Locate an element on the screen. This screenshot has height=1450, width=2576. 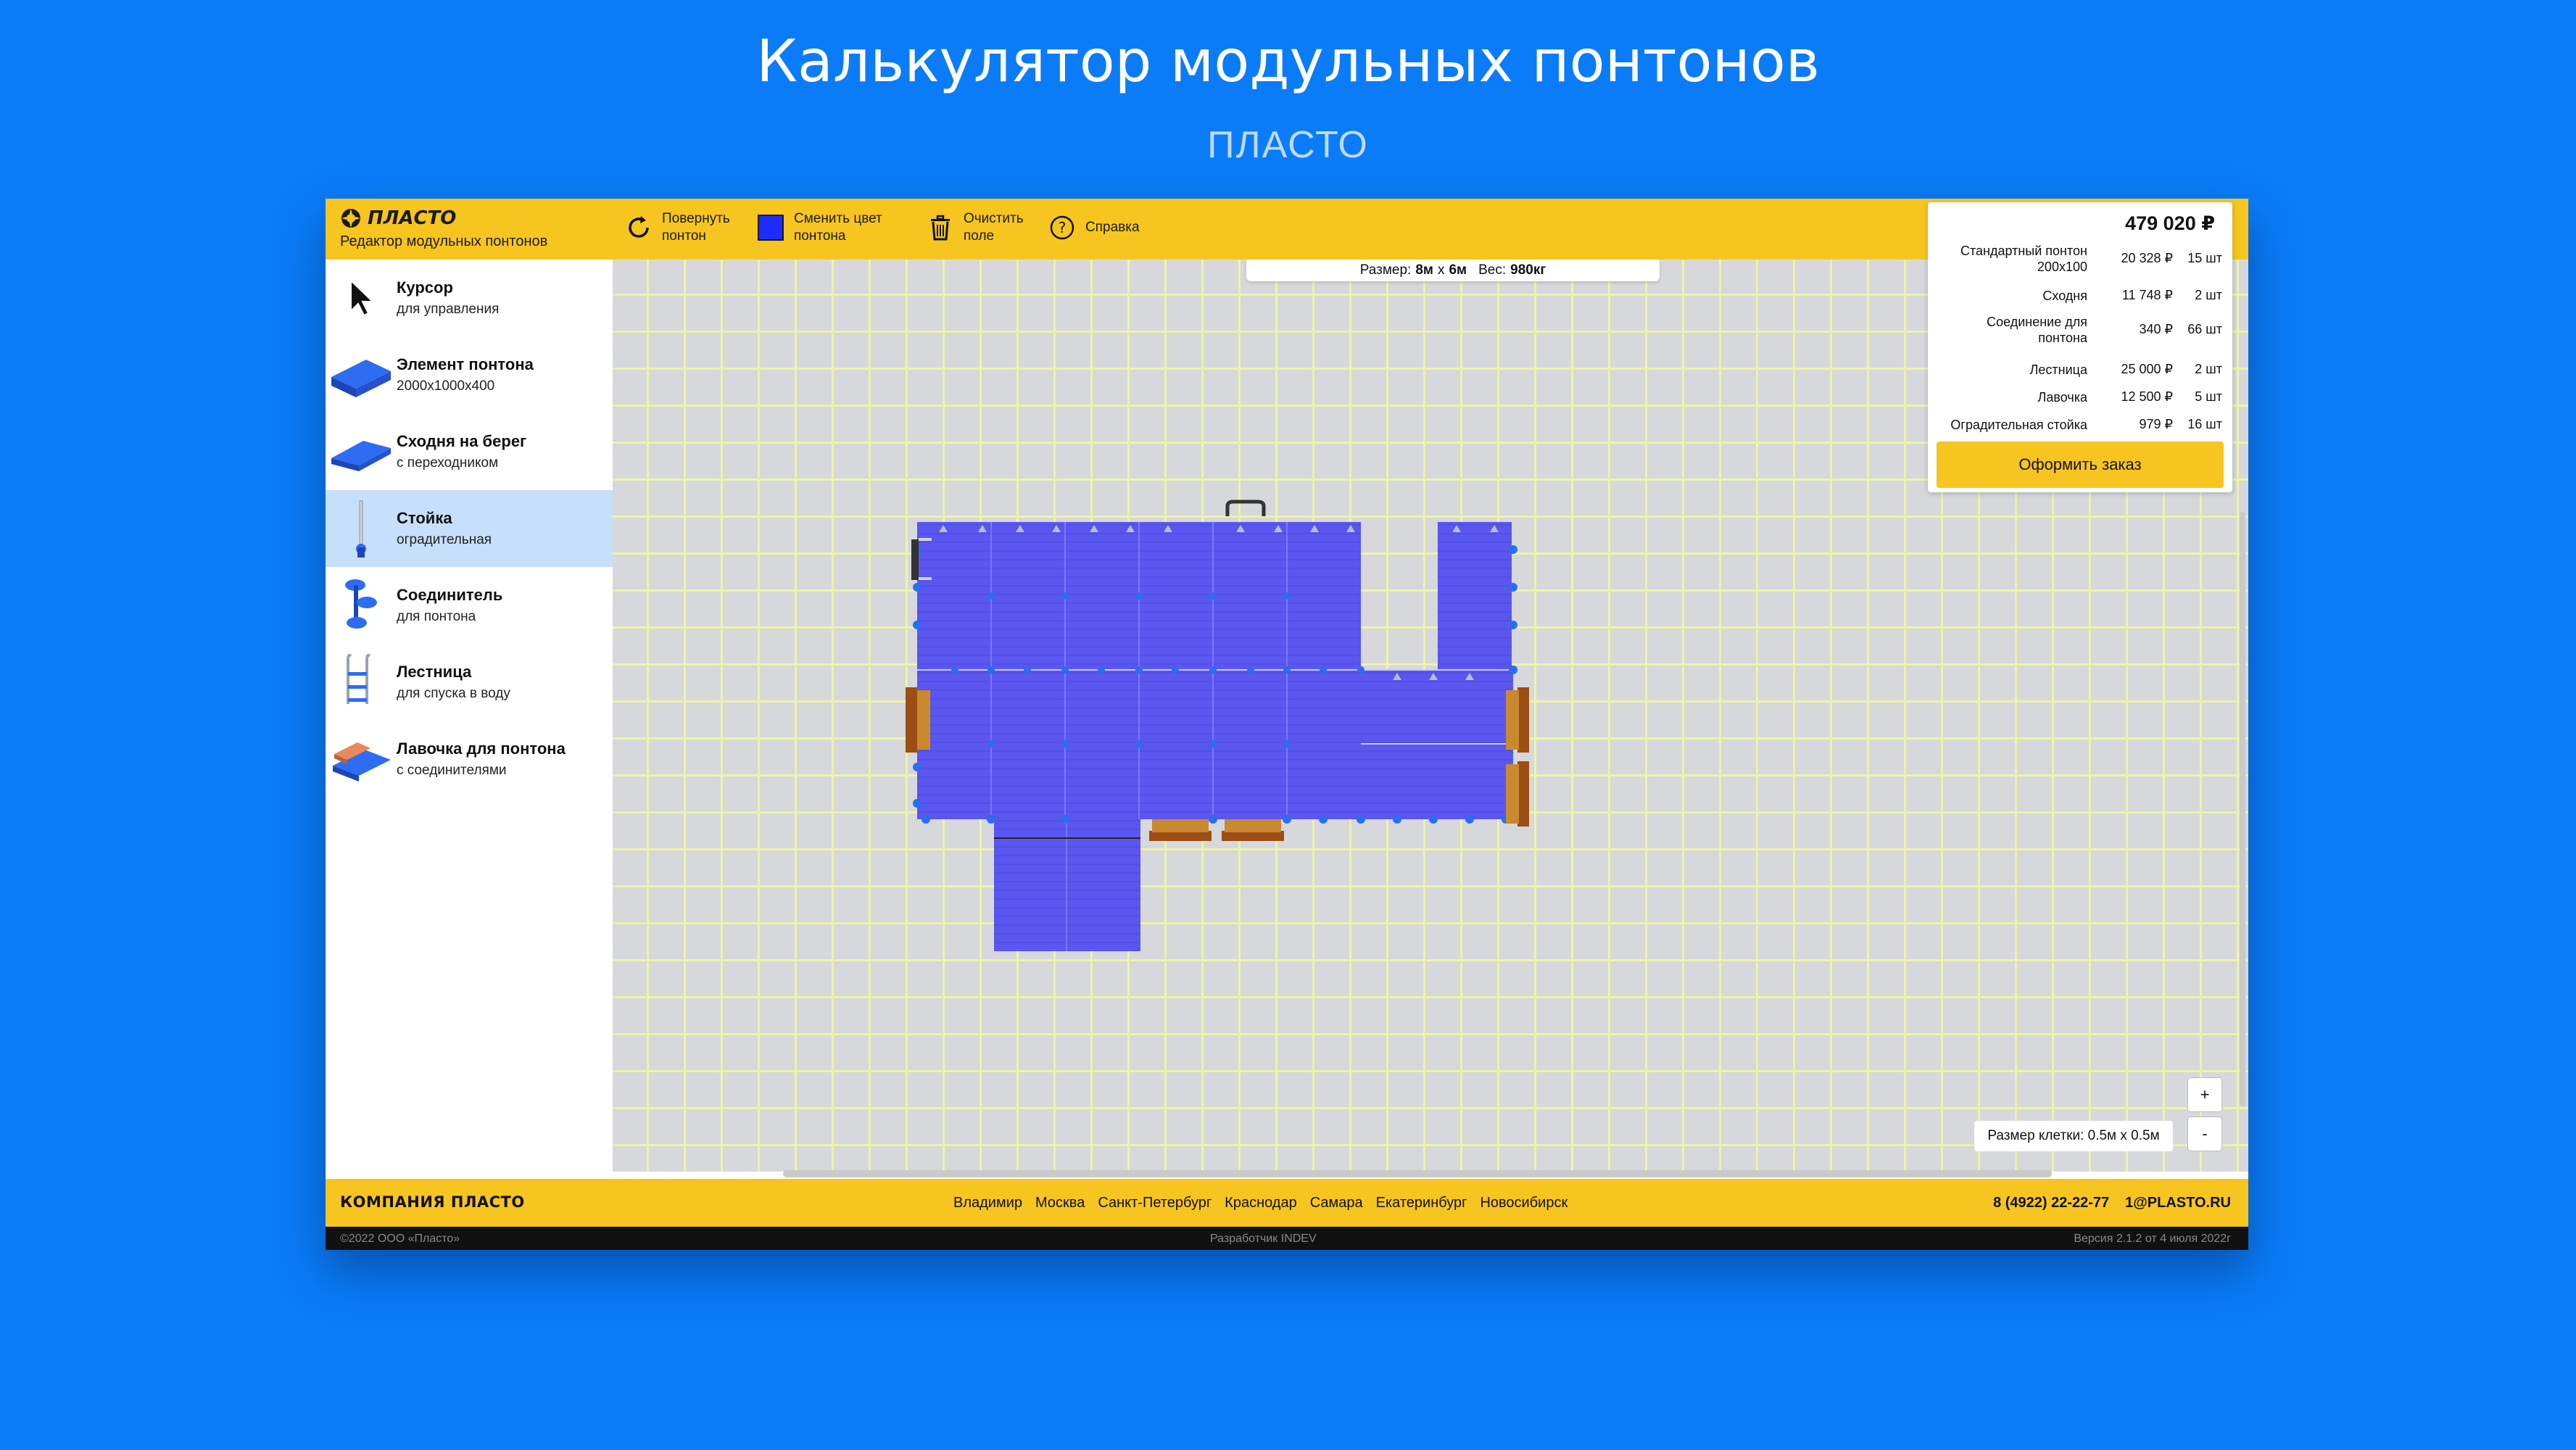
palette-item-subtitle: с соединителями is located at coordinates (452, 771).